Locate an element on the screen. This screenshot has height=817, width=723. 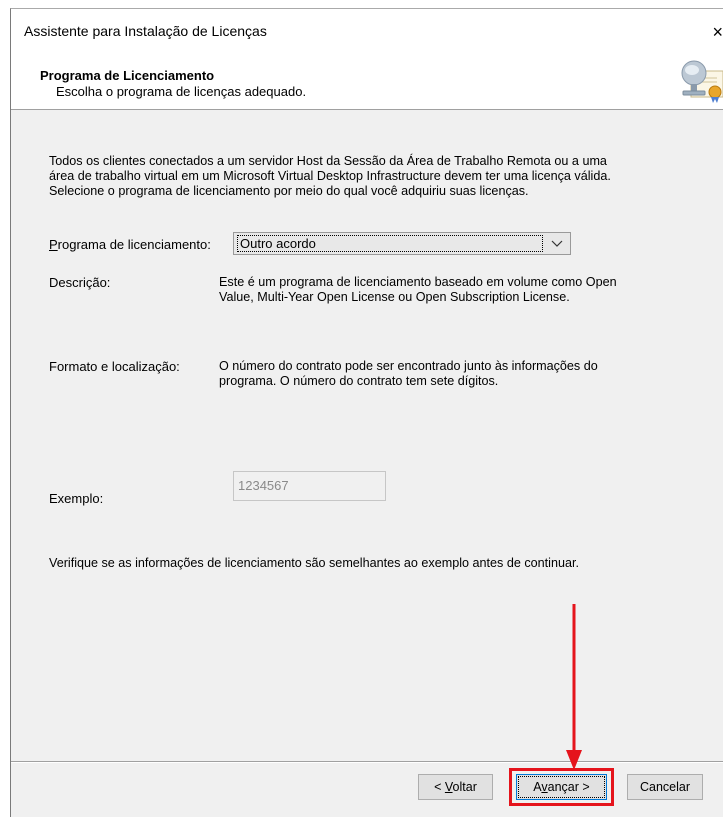
back-button-label: oltar is located at coordinates (464, 787).